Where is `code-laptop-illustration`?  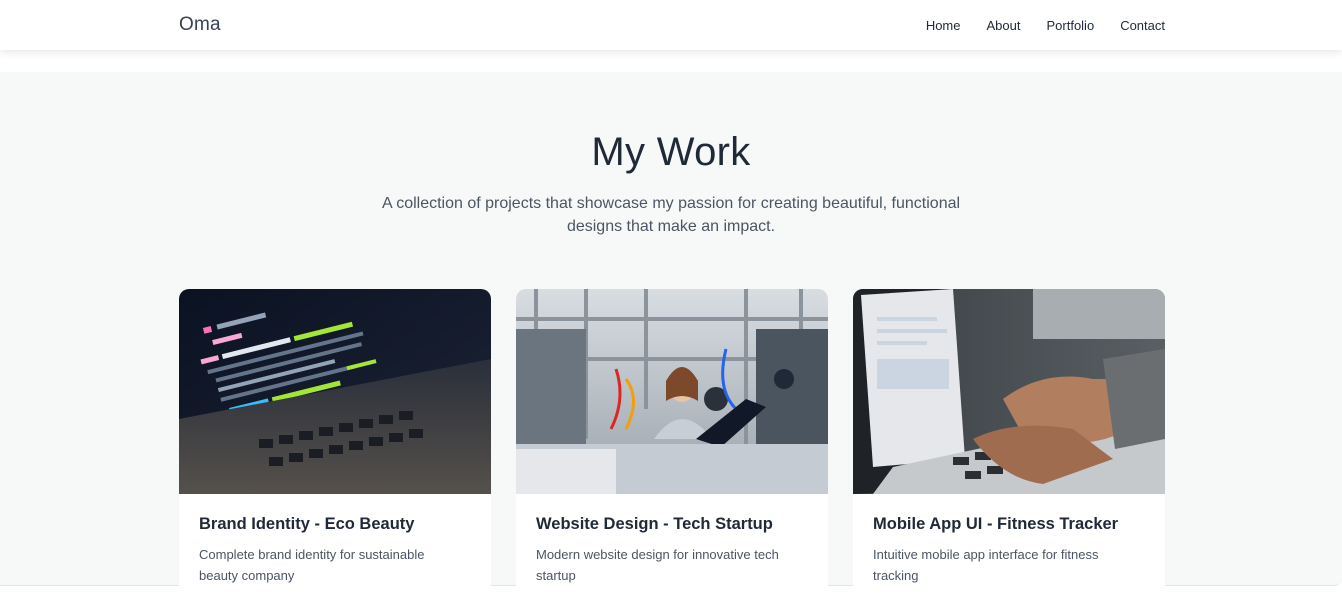 code-laptop-illustration is located at coordinates (335, 391).